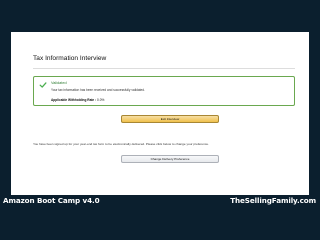 Image resolution: width=320 pixels, height=240 pixels. I want to click on withholding-rate-label: Applicable Withholding Rate :, so click(74, 100).